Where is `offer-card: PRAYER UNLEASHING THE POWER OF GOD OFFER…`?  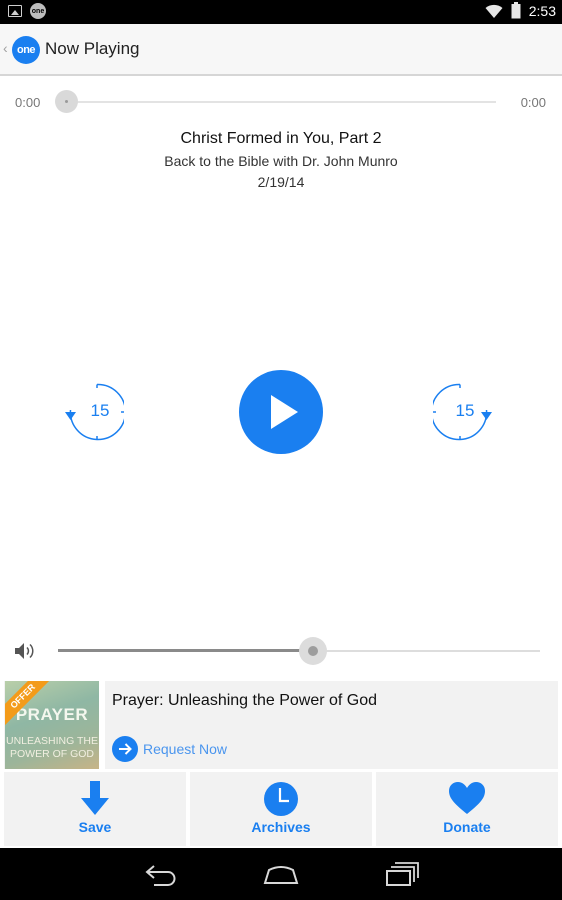
offer-card: PRAYER UNLEASHING THE POWER OF GOD OFFER… is located at coordinates (281, 725).